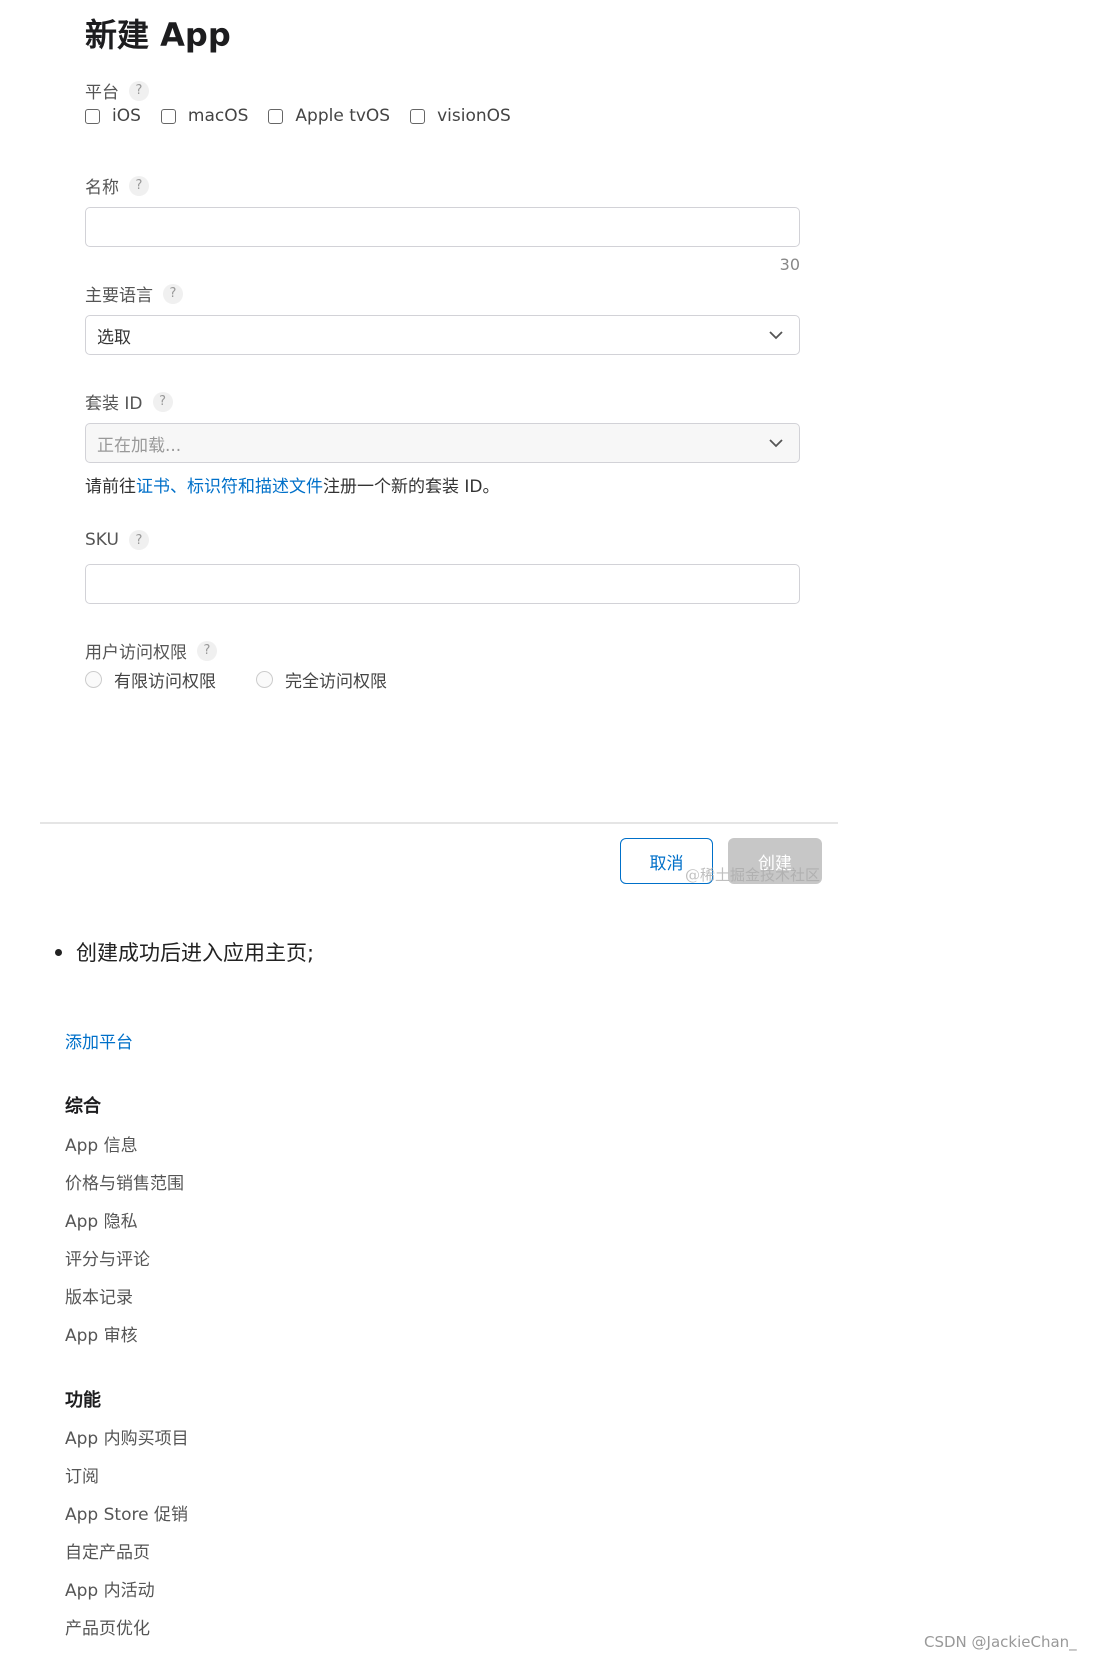 The image size is (1094, 1660). I want to click on sku-label-row: SKU ?, so click(117, 540).